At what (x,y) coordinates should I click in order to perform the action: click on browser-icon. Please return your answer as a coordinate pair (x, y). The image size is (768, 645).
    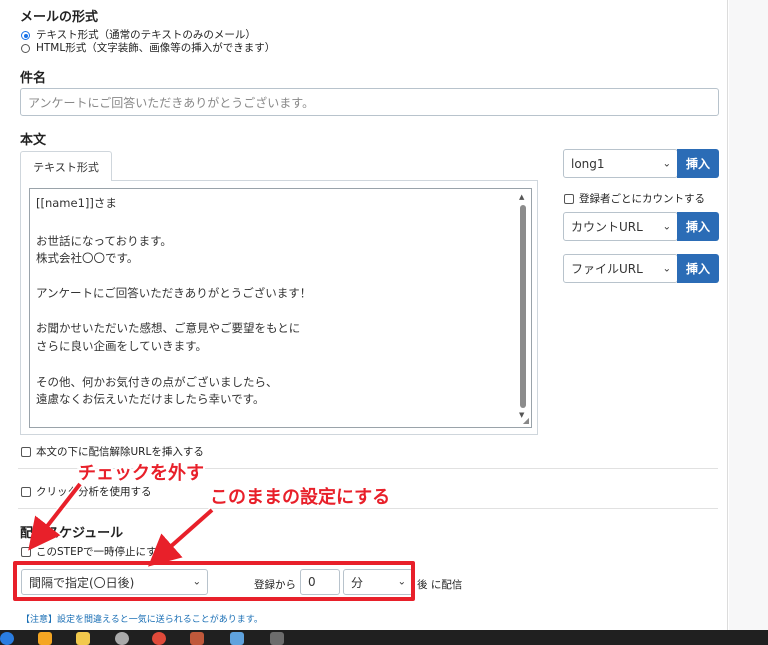
    Looking at the image, I should click on (159, 638).